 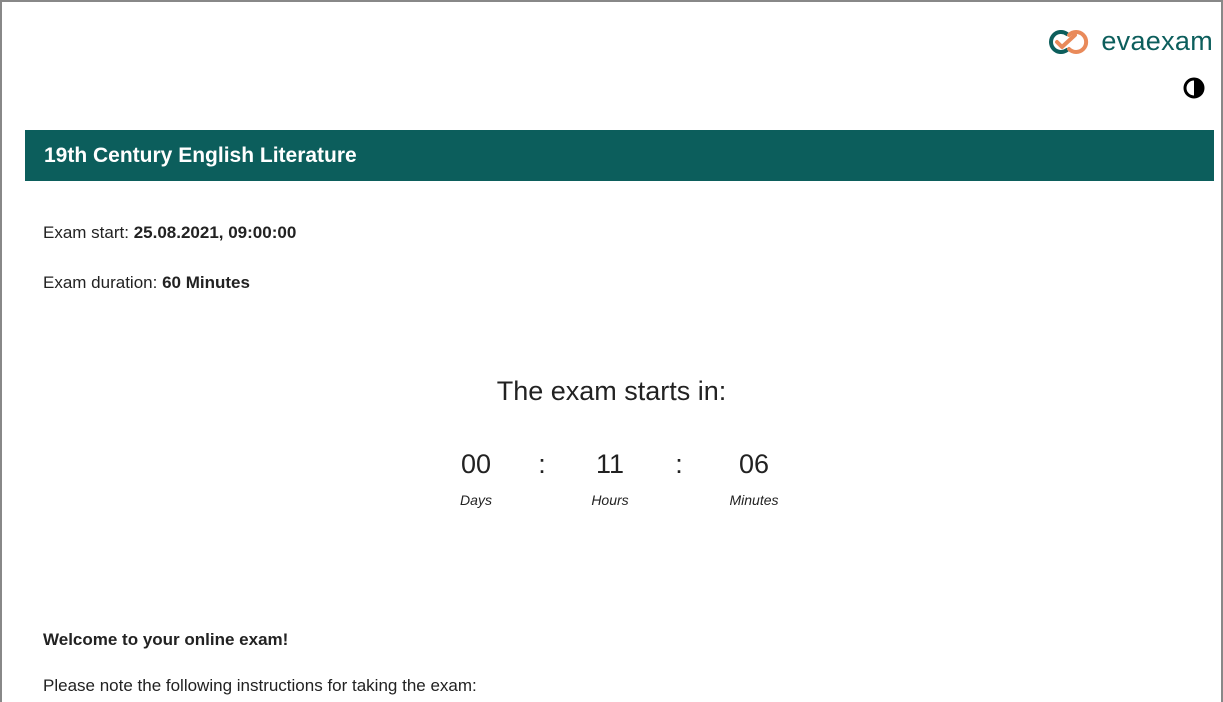 What do you see at coordinates (611, 391) in the screenshot?
I see `countdown-heading: The exam starts in:` at bounding box center [611, 391].